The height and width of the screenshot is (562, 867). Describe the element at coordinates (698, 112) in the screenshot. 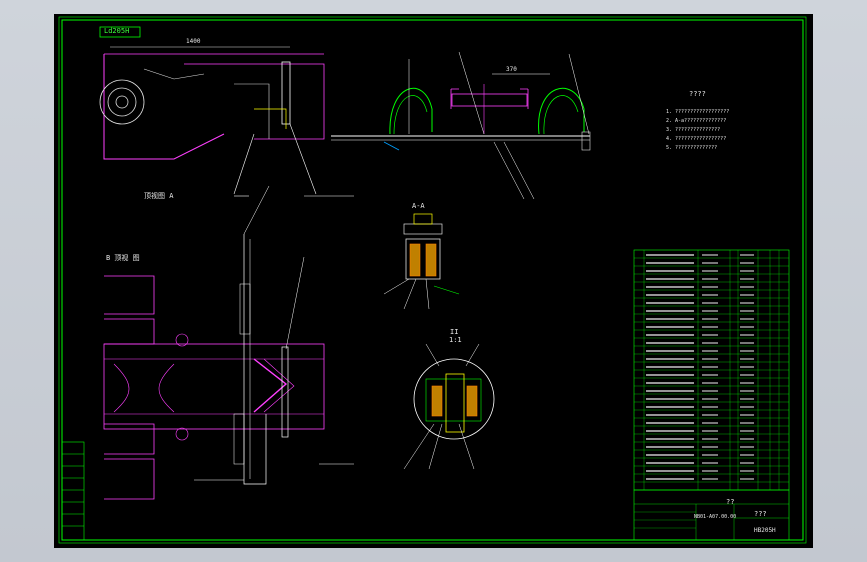

I see `requirement-1: 1. ??????????????????` at that location.